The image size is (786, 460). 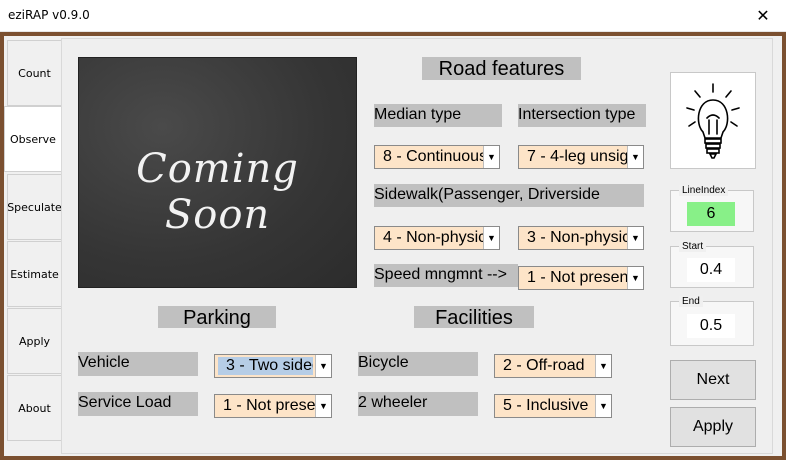 What do you see at coordinates (438, 115) in the screenshot?
I see `median-type-label: Median type` at bounding box center [438, 115].